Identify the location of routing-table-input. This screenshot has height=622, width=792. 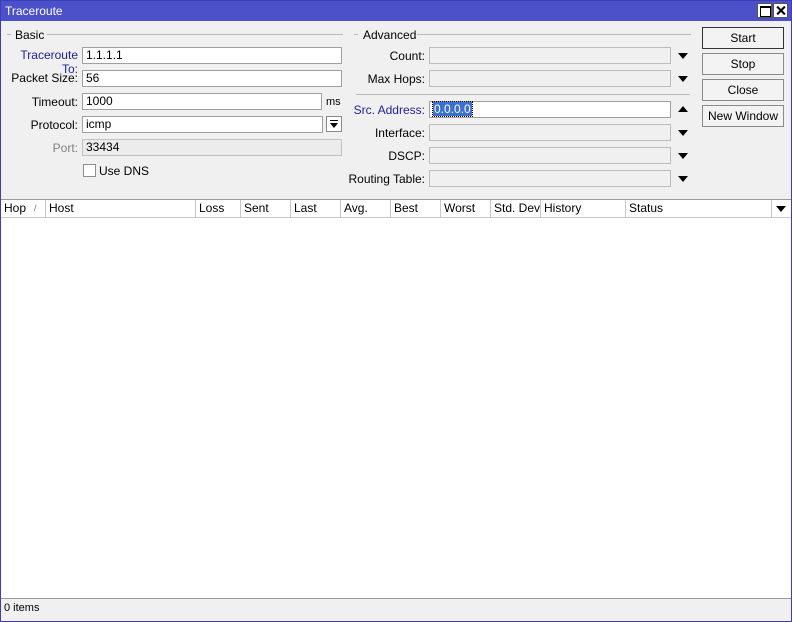
(550, 178).